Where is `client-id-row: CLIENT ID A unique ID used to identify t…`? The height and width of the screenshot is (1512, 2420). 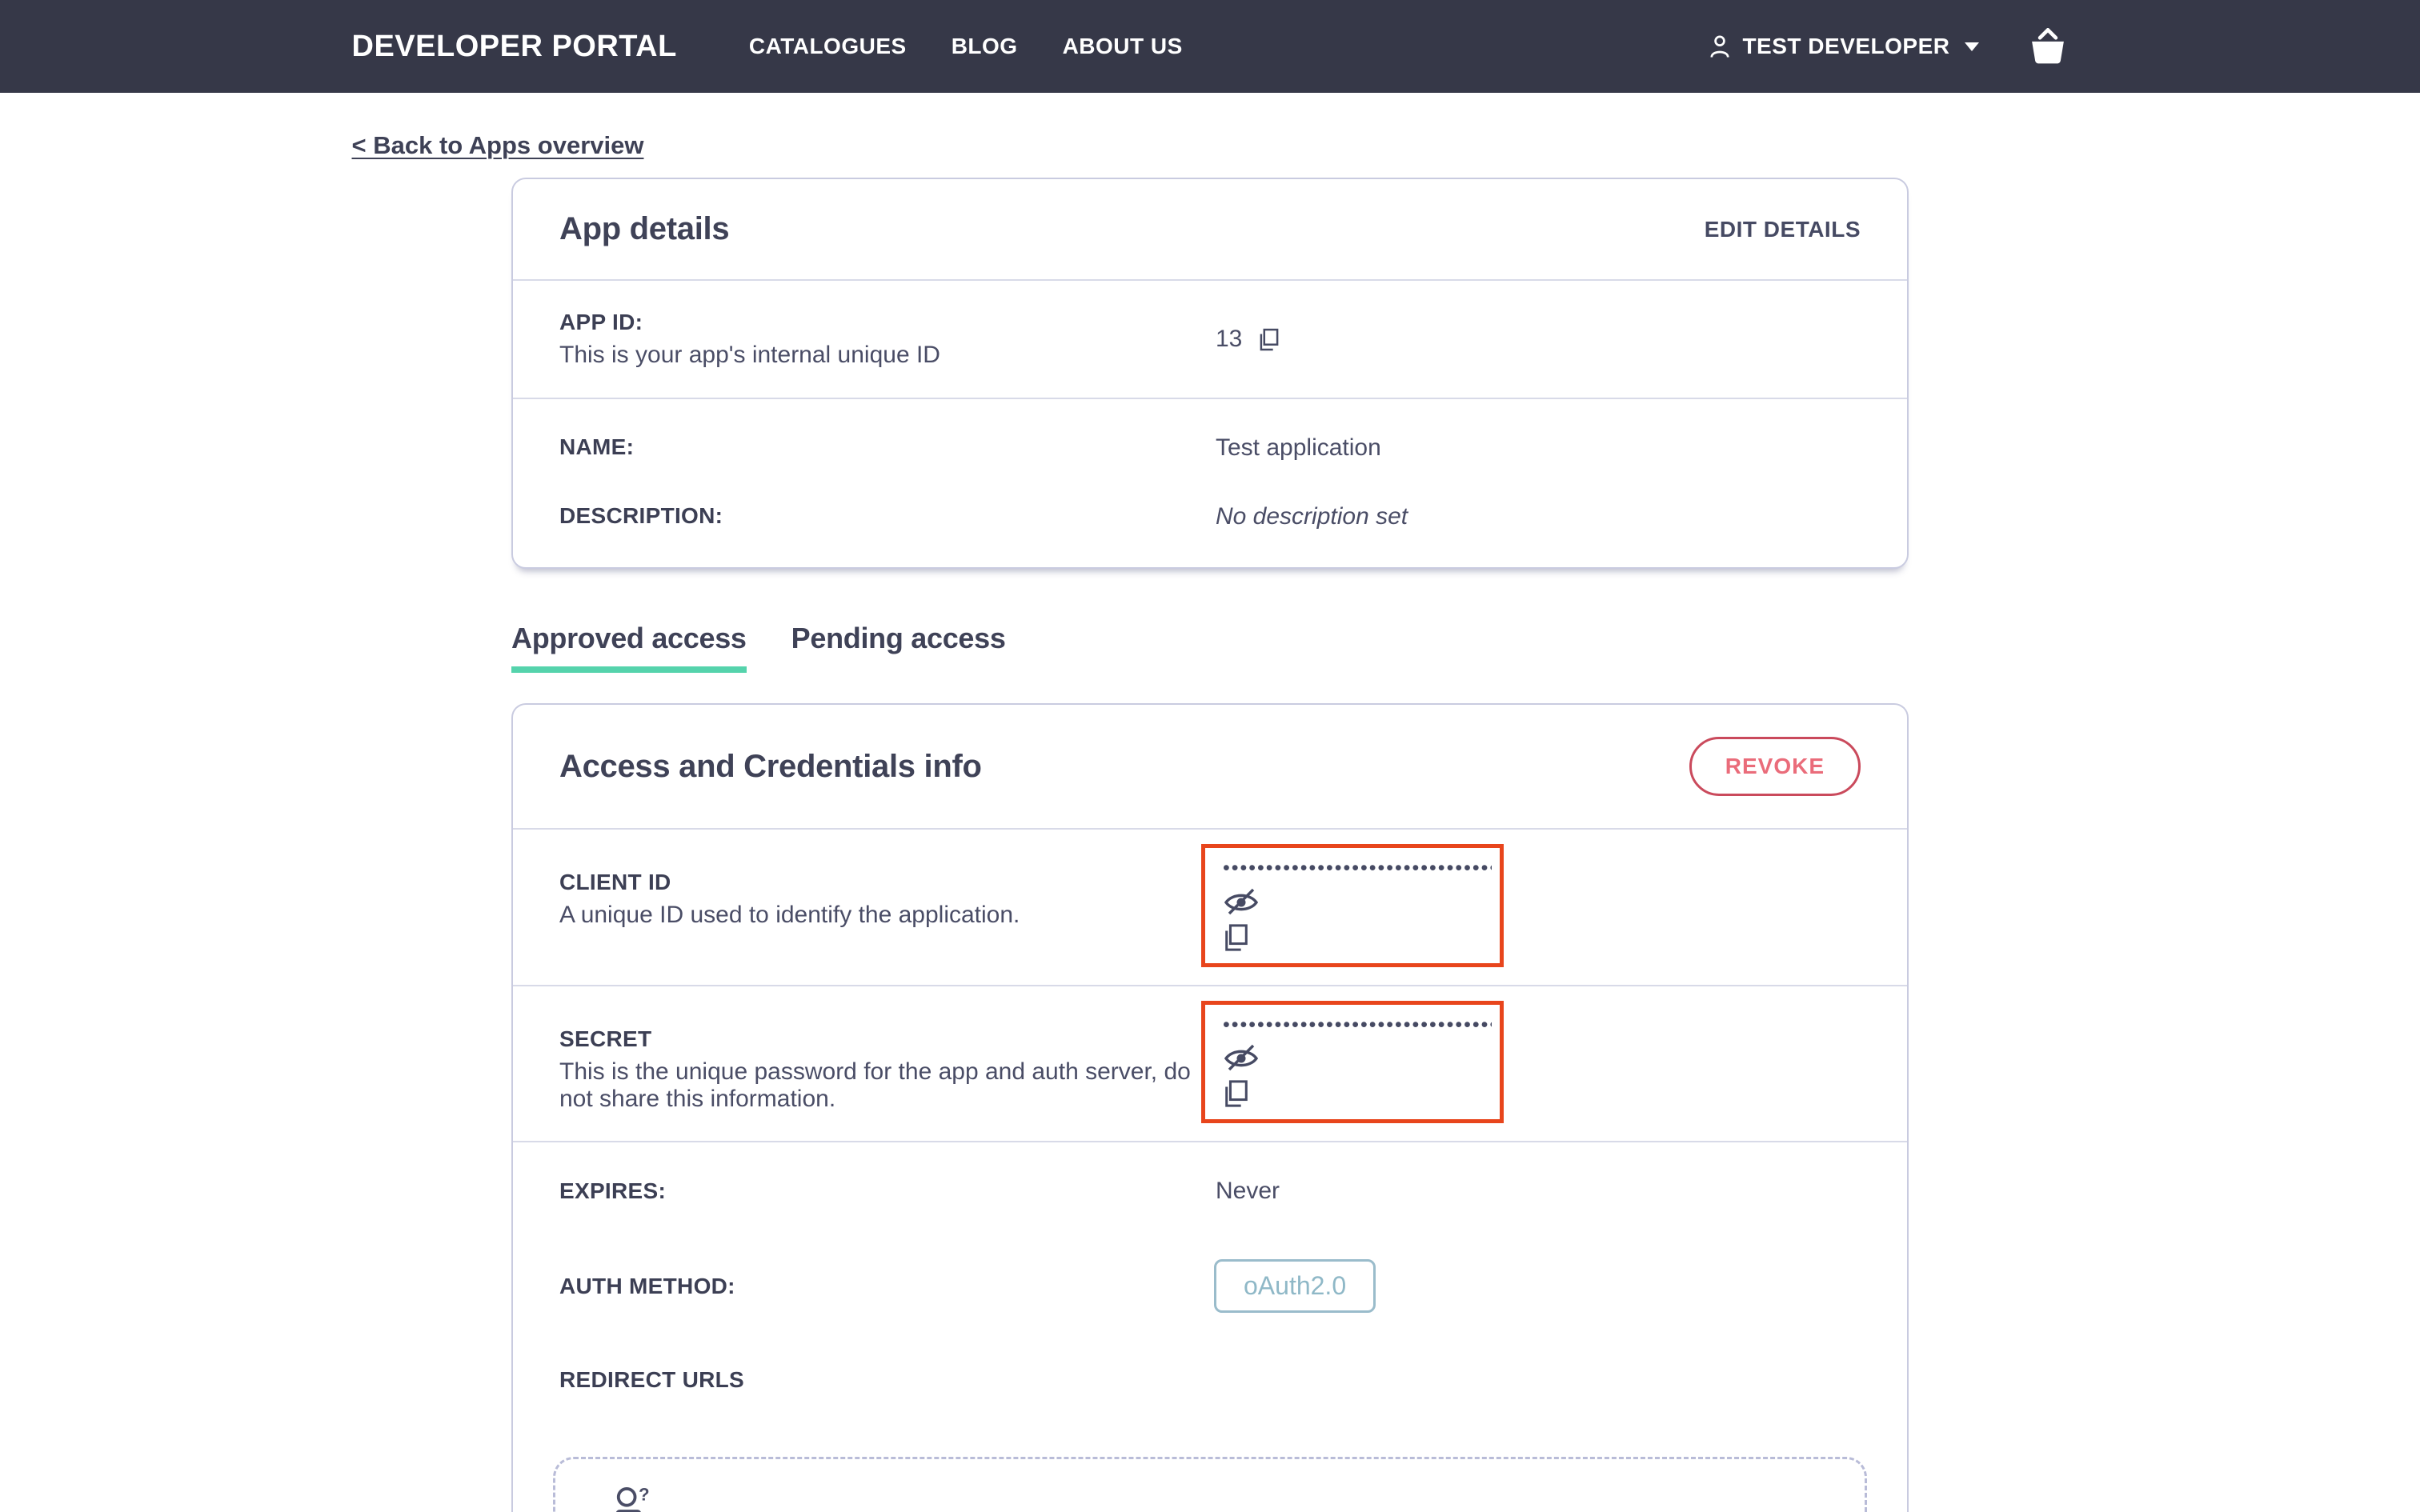
client-id-row: CLIENT ID A unique ID used to identify t… is located at coordinates (1210, 908).